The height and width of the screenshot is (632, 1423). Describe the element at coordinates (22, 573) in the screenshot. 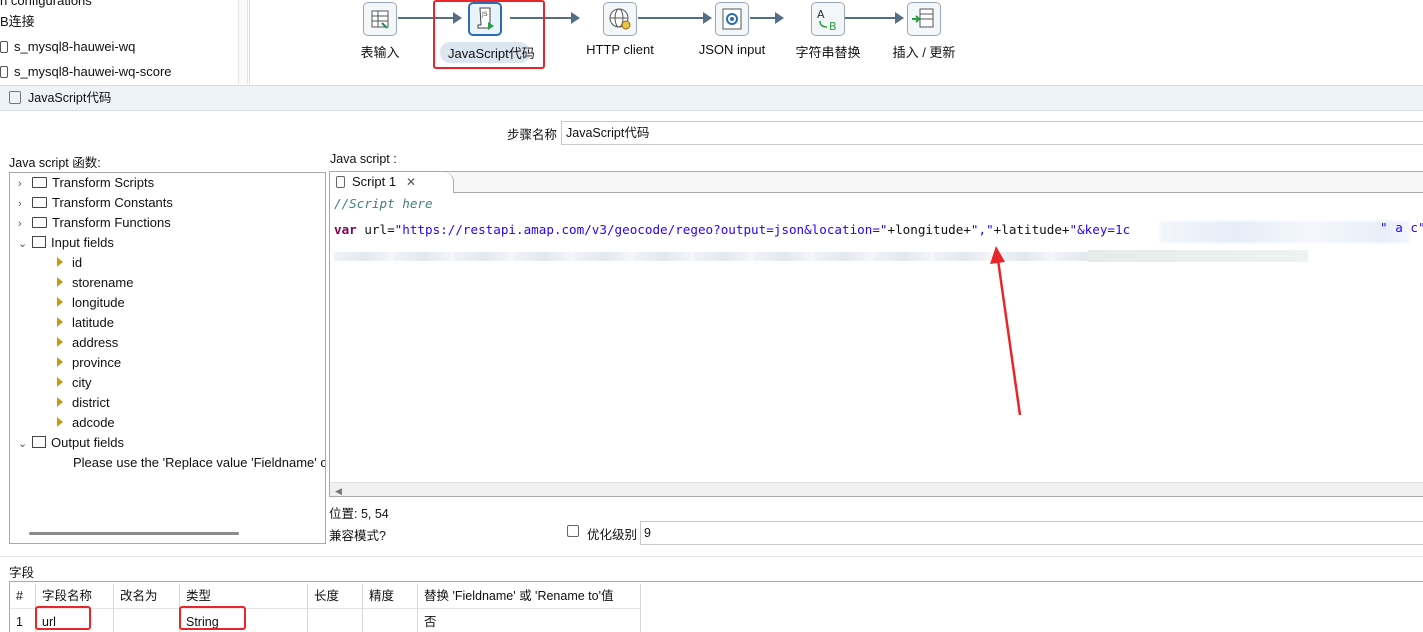

I see `fields-section-label: 字段` at that location.